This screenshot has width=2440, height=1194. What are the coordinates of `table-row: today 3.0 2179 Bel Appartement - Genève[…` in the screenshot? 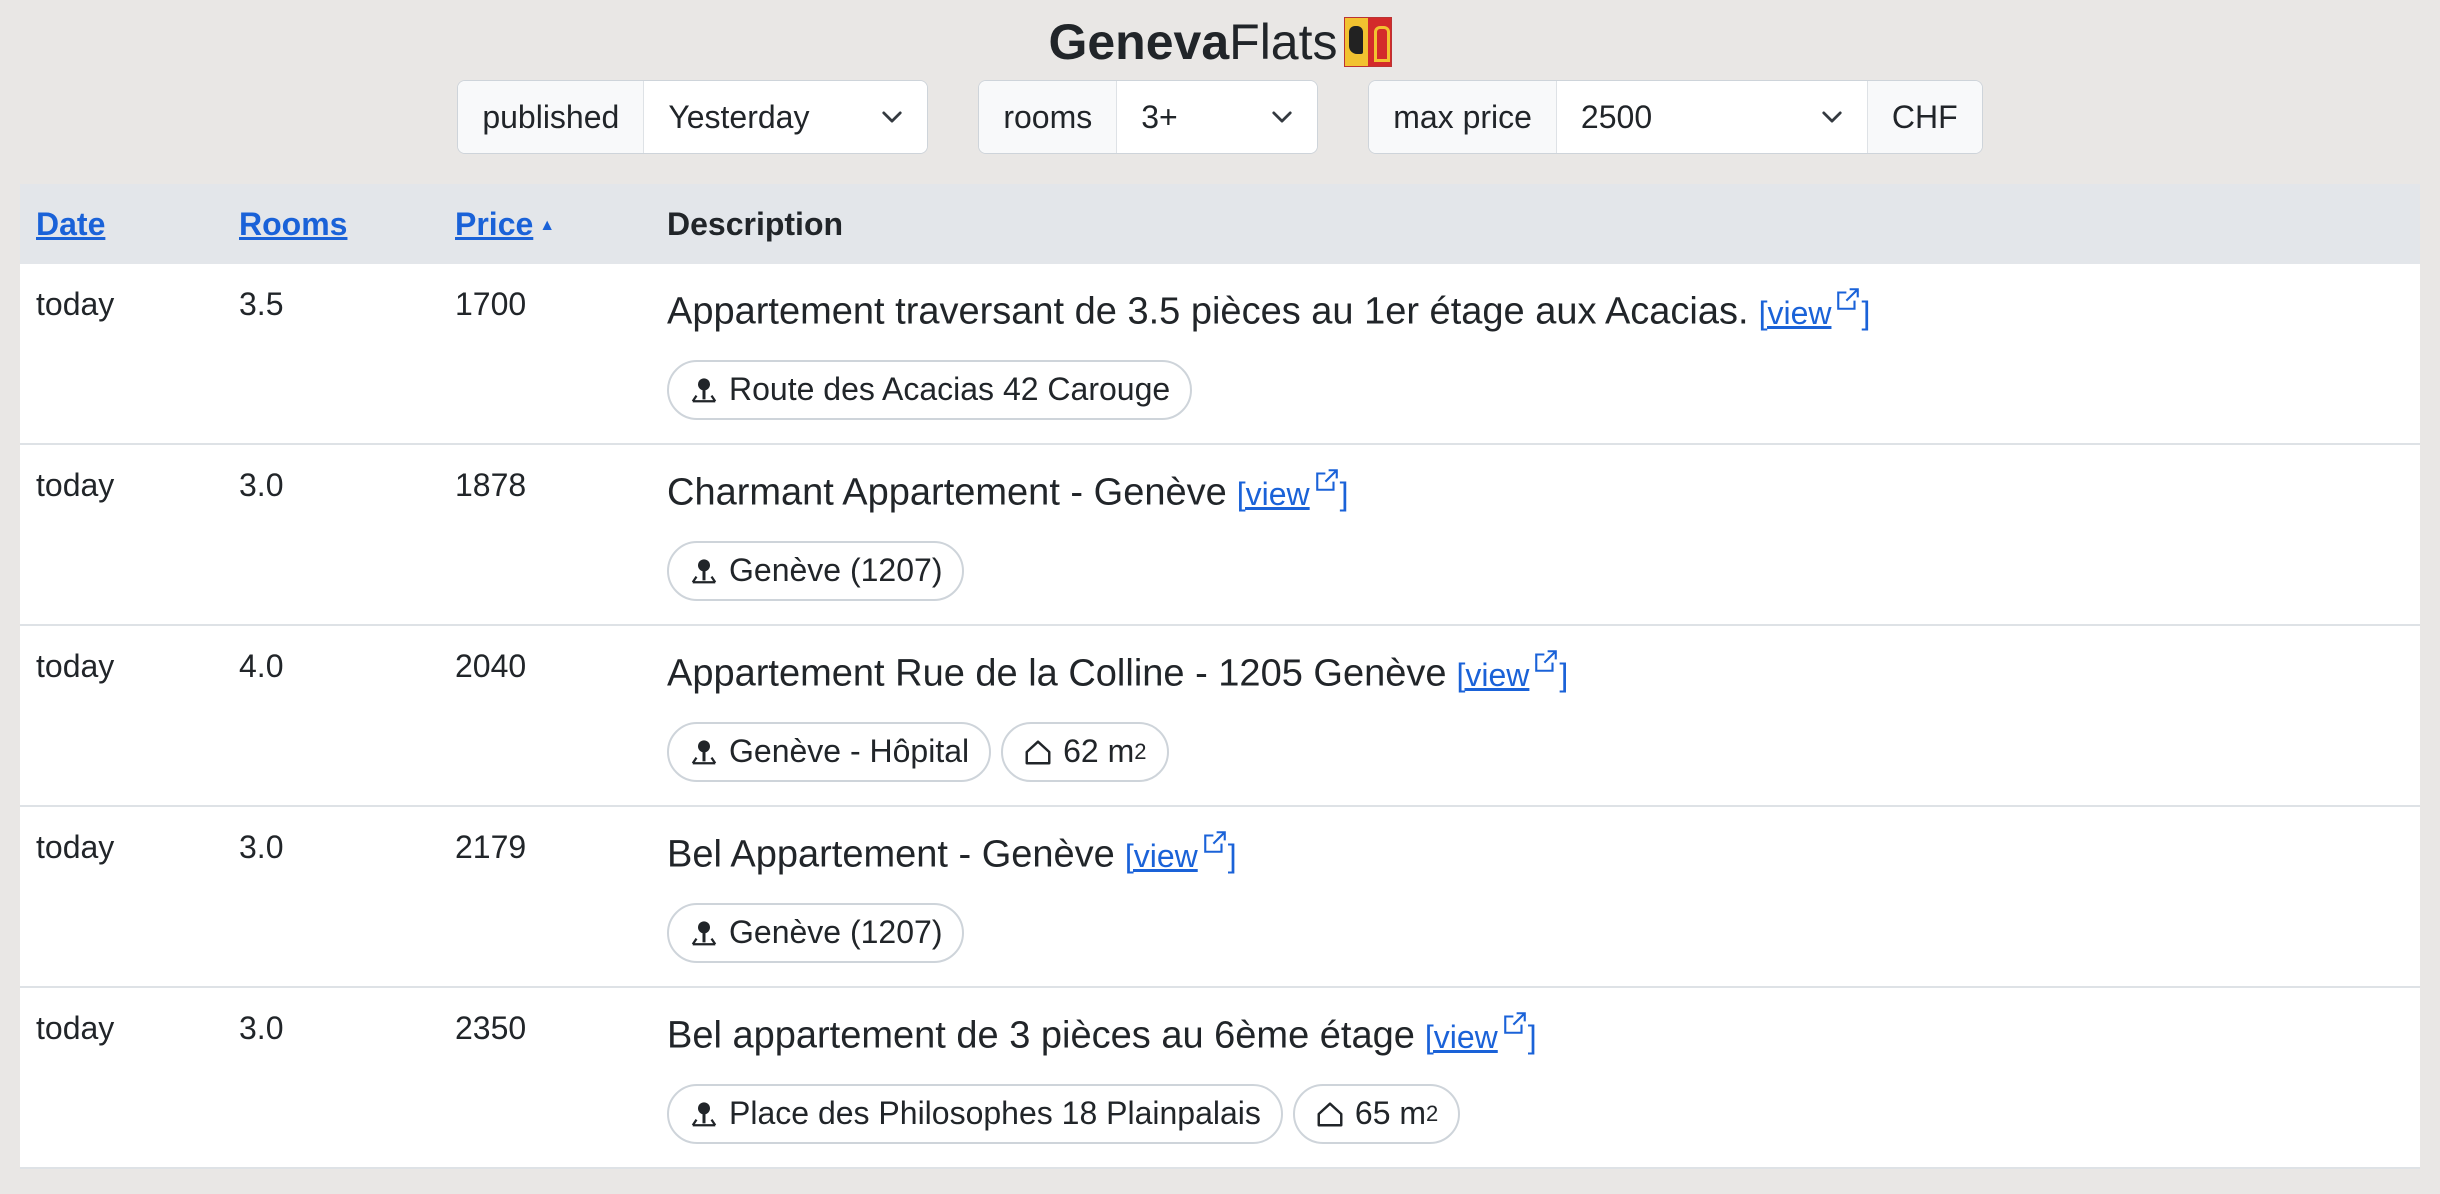 It's located at (1220, 897).